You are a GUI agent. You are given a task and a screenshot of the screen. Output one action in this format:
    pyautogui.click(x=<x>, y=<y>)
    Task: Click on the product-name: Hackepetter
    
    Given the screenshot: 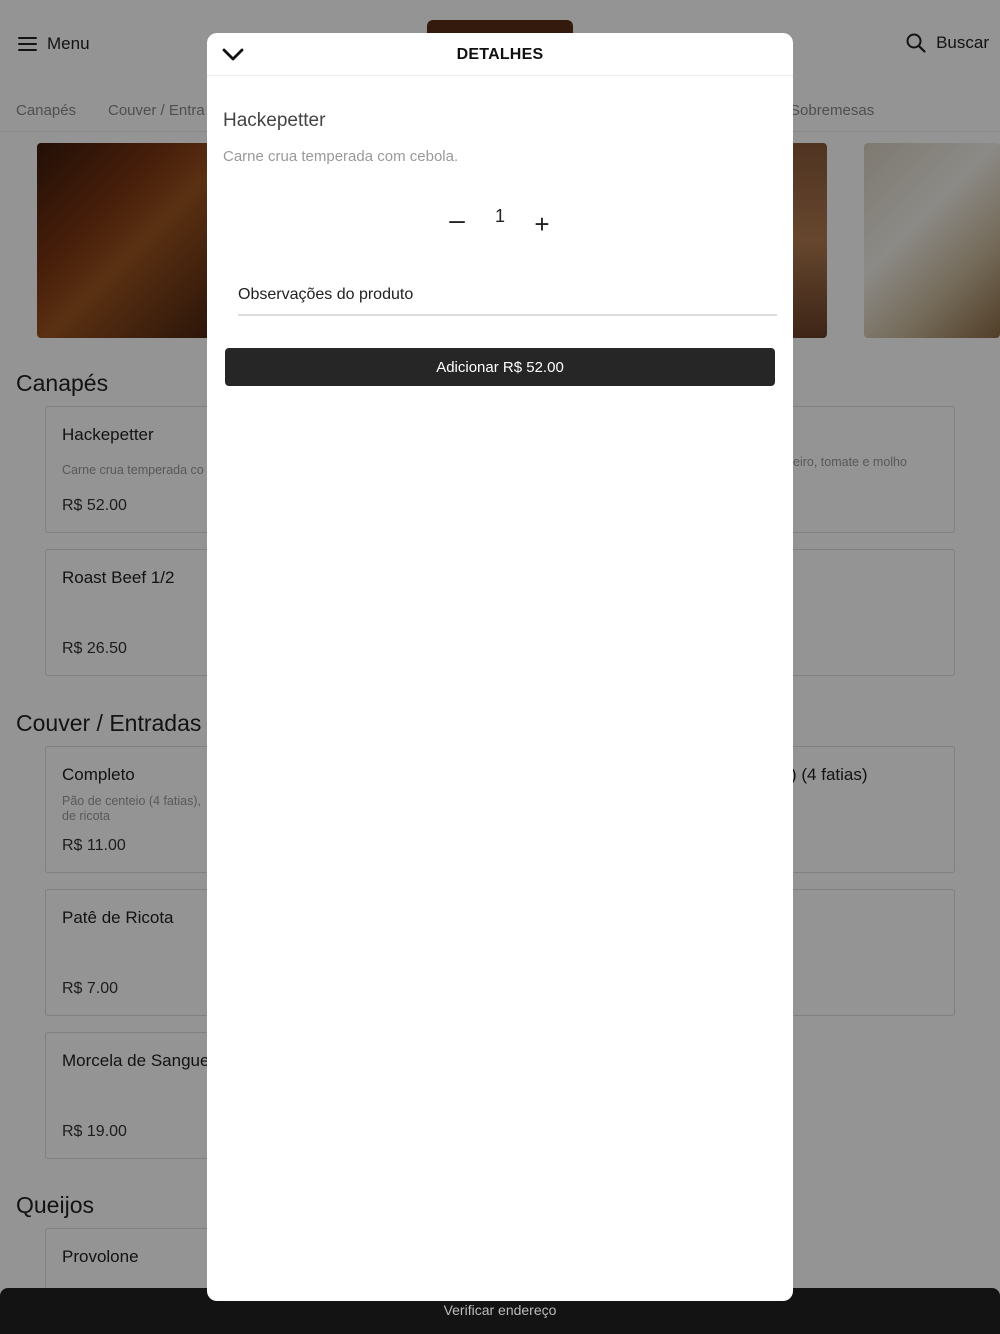 What is the action you would take?
    pyautogui.click(x=274, y=120)
    